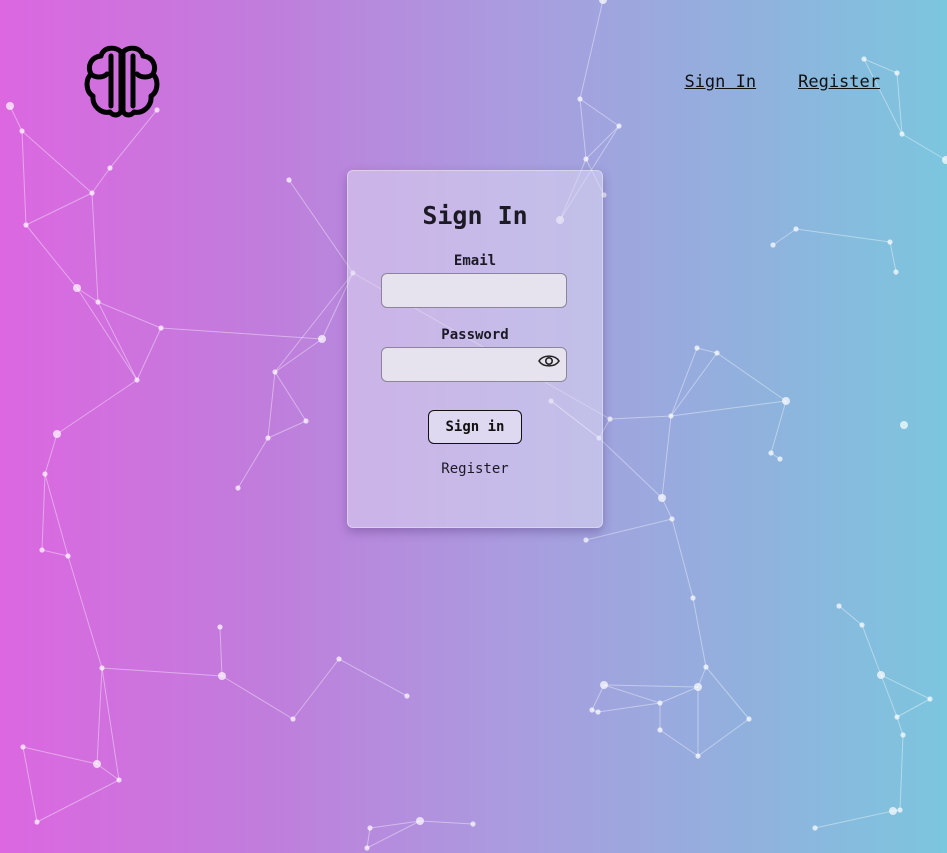 This screenshot has width=947, height=853. Describe the element at coordinates (475, 469) in the screenshot. I see `register-link: Register` at that location.